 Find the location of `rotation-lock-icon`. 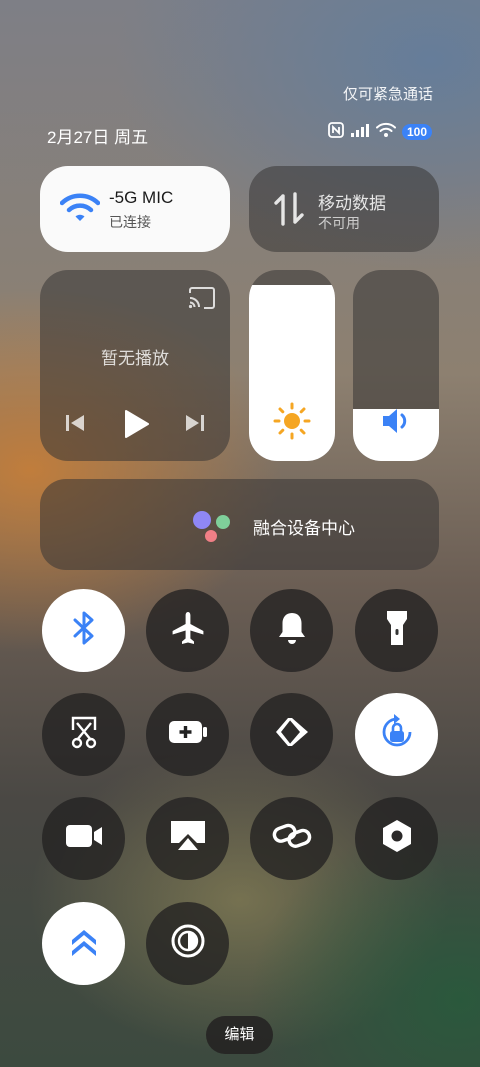

rotation-lock-icon is located at coordinates (397, 734).